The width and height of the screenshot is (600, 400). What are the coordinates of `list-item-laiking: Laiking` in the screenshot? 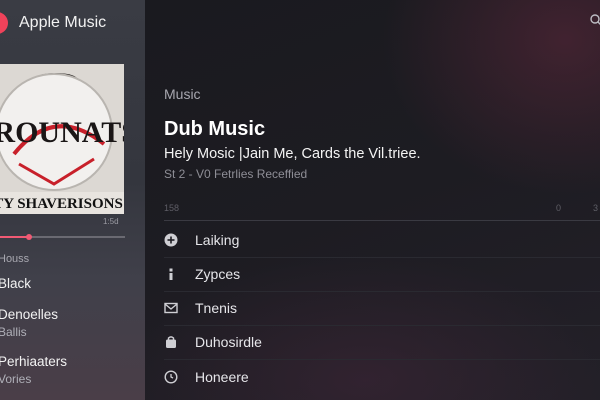 It's located at (372, 240).